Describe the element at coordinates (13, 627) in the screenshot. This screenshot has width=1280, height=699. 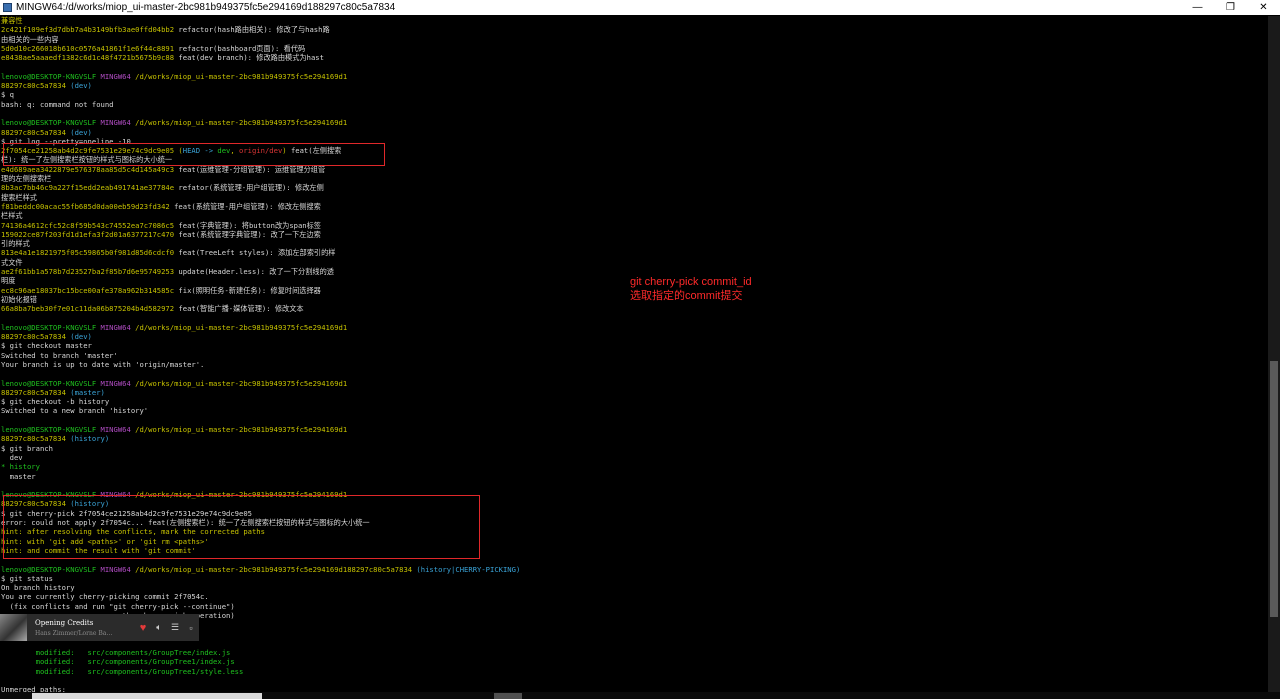
I see `album-art` at that location.